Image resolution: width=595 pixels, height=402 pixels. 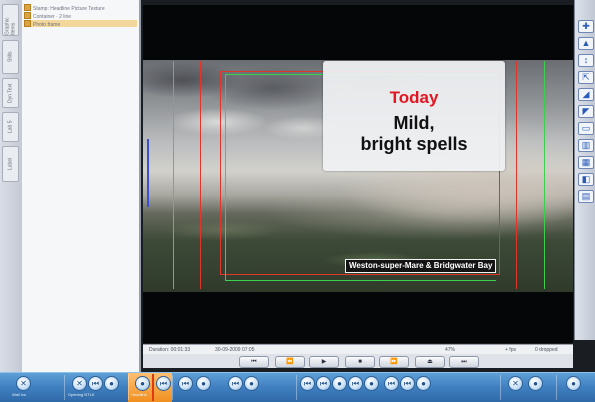 I want to click on toolbar-tool-icon: ◤, so click(x=586, y=111).